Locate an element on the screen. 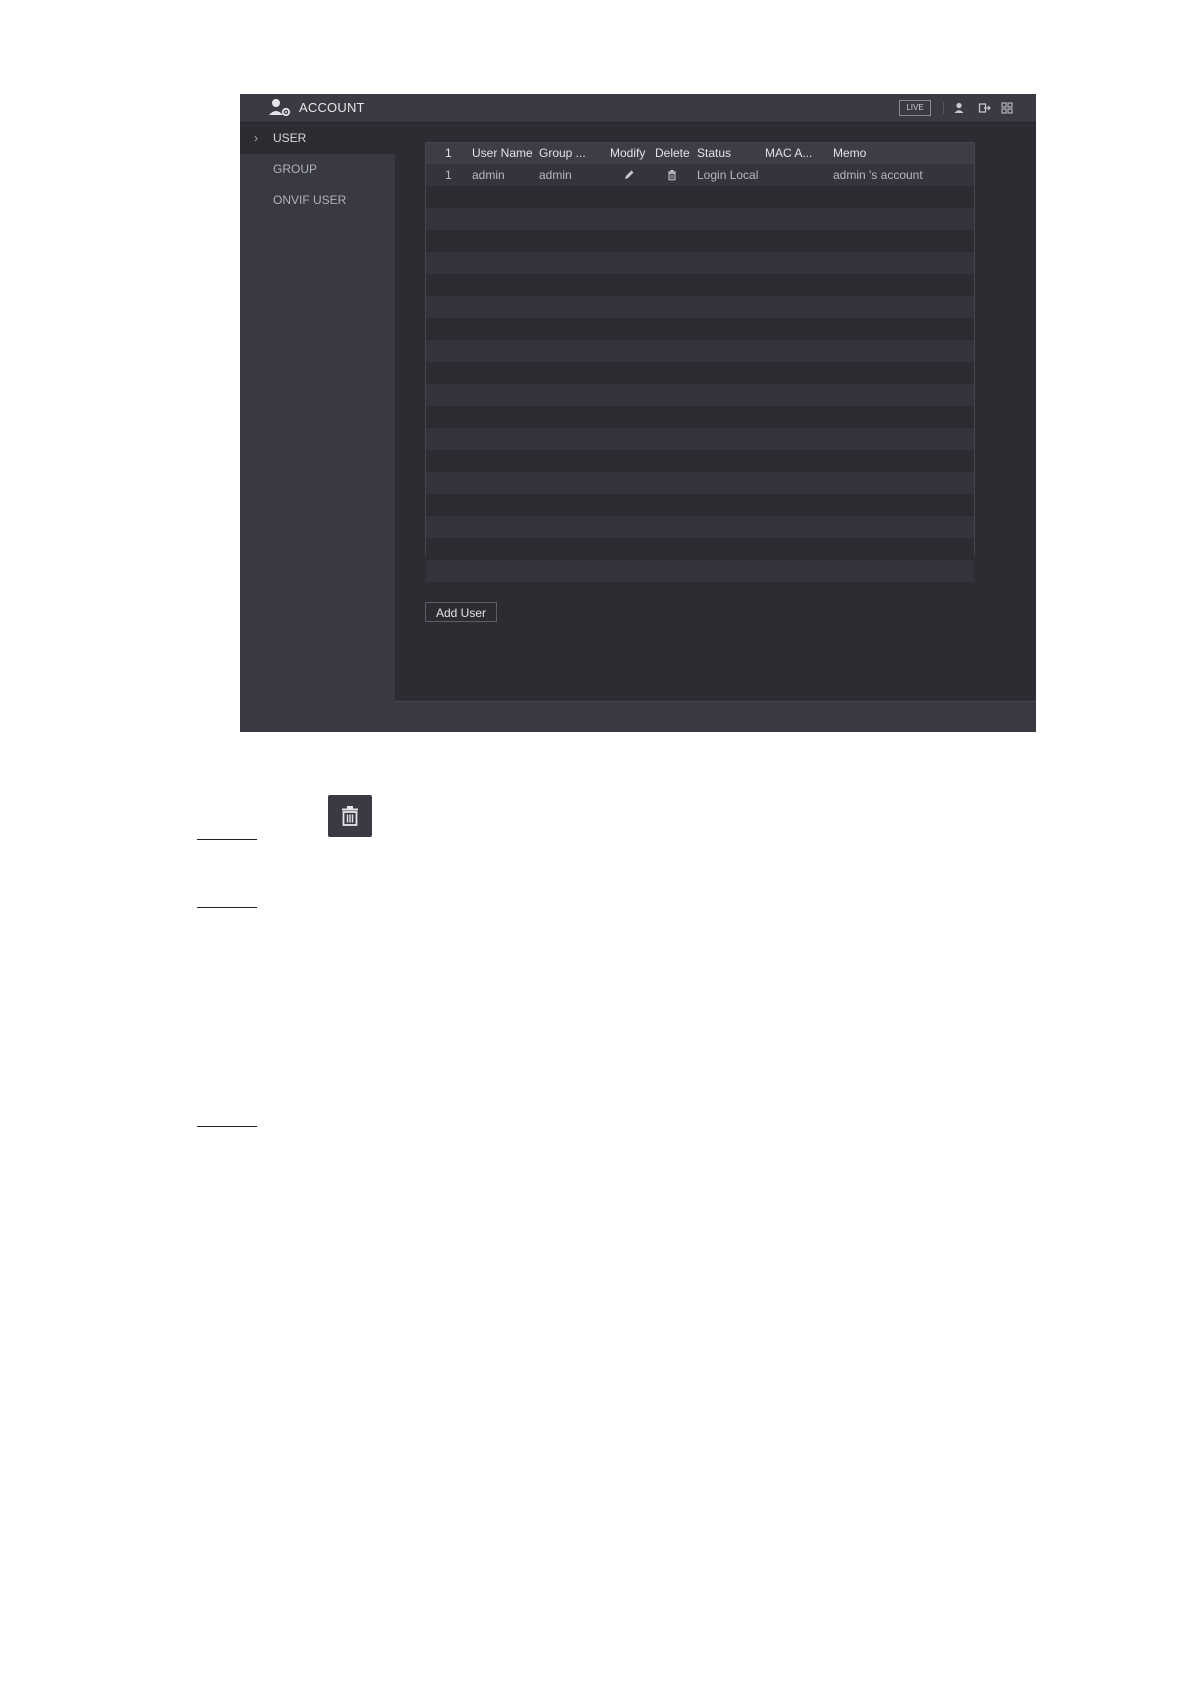 Image resolution: width=1191 pixels, height=1684 pixels. trash-button-sample is located at coordinates (350, 816).